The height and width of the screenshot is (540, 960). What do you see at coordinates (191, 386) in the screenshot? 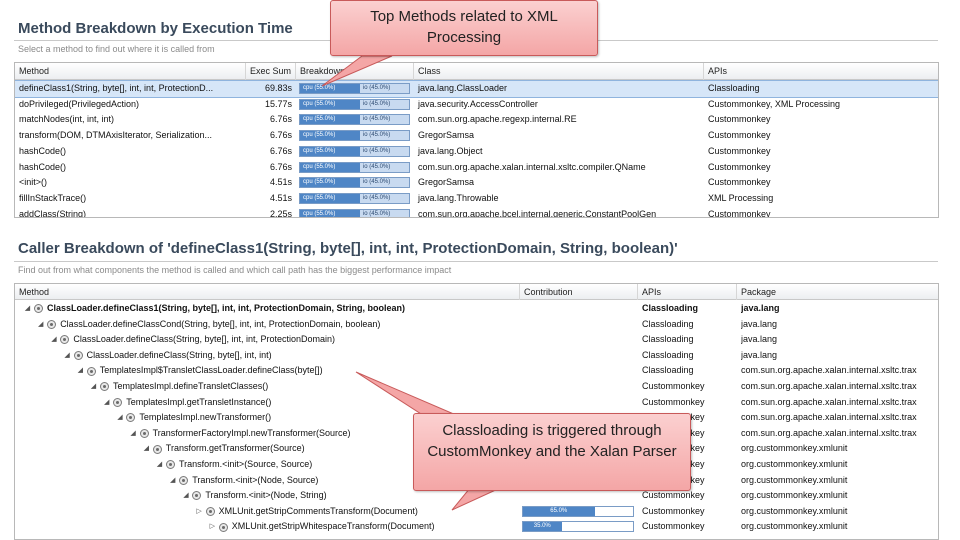
I see `method-label: TemplatesImpl.defineTransletClasses()` at bounding box center [191, 386].